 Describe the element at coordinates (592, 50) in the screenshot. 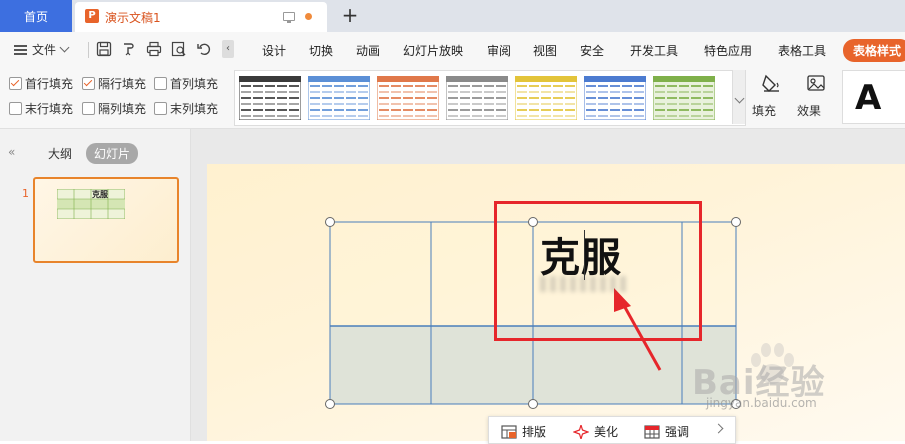

I see `menu-security: 安全` at that location.